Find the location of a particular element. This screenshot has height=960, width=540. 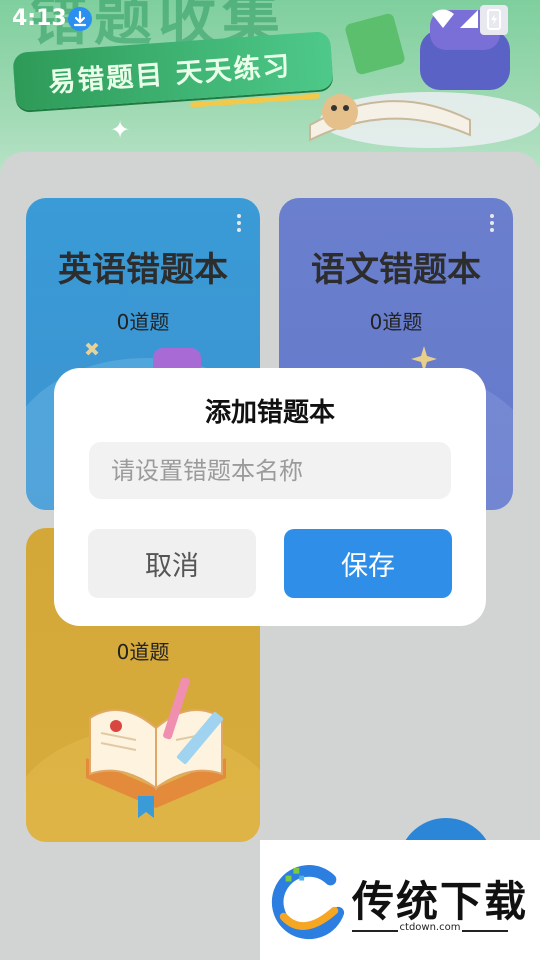

signal-icon is located at coordinates (469, 19).